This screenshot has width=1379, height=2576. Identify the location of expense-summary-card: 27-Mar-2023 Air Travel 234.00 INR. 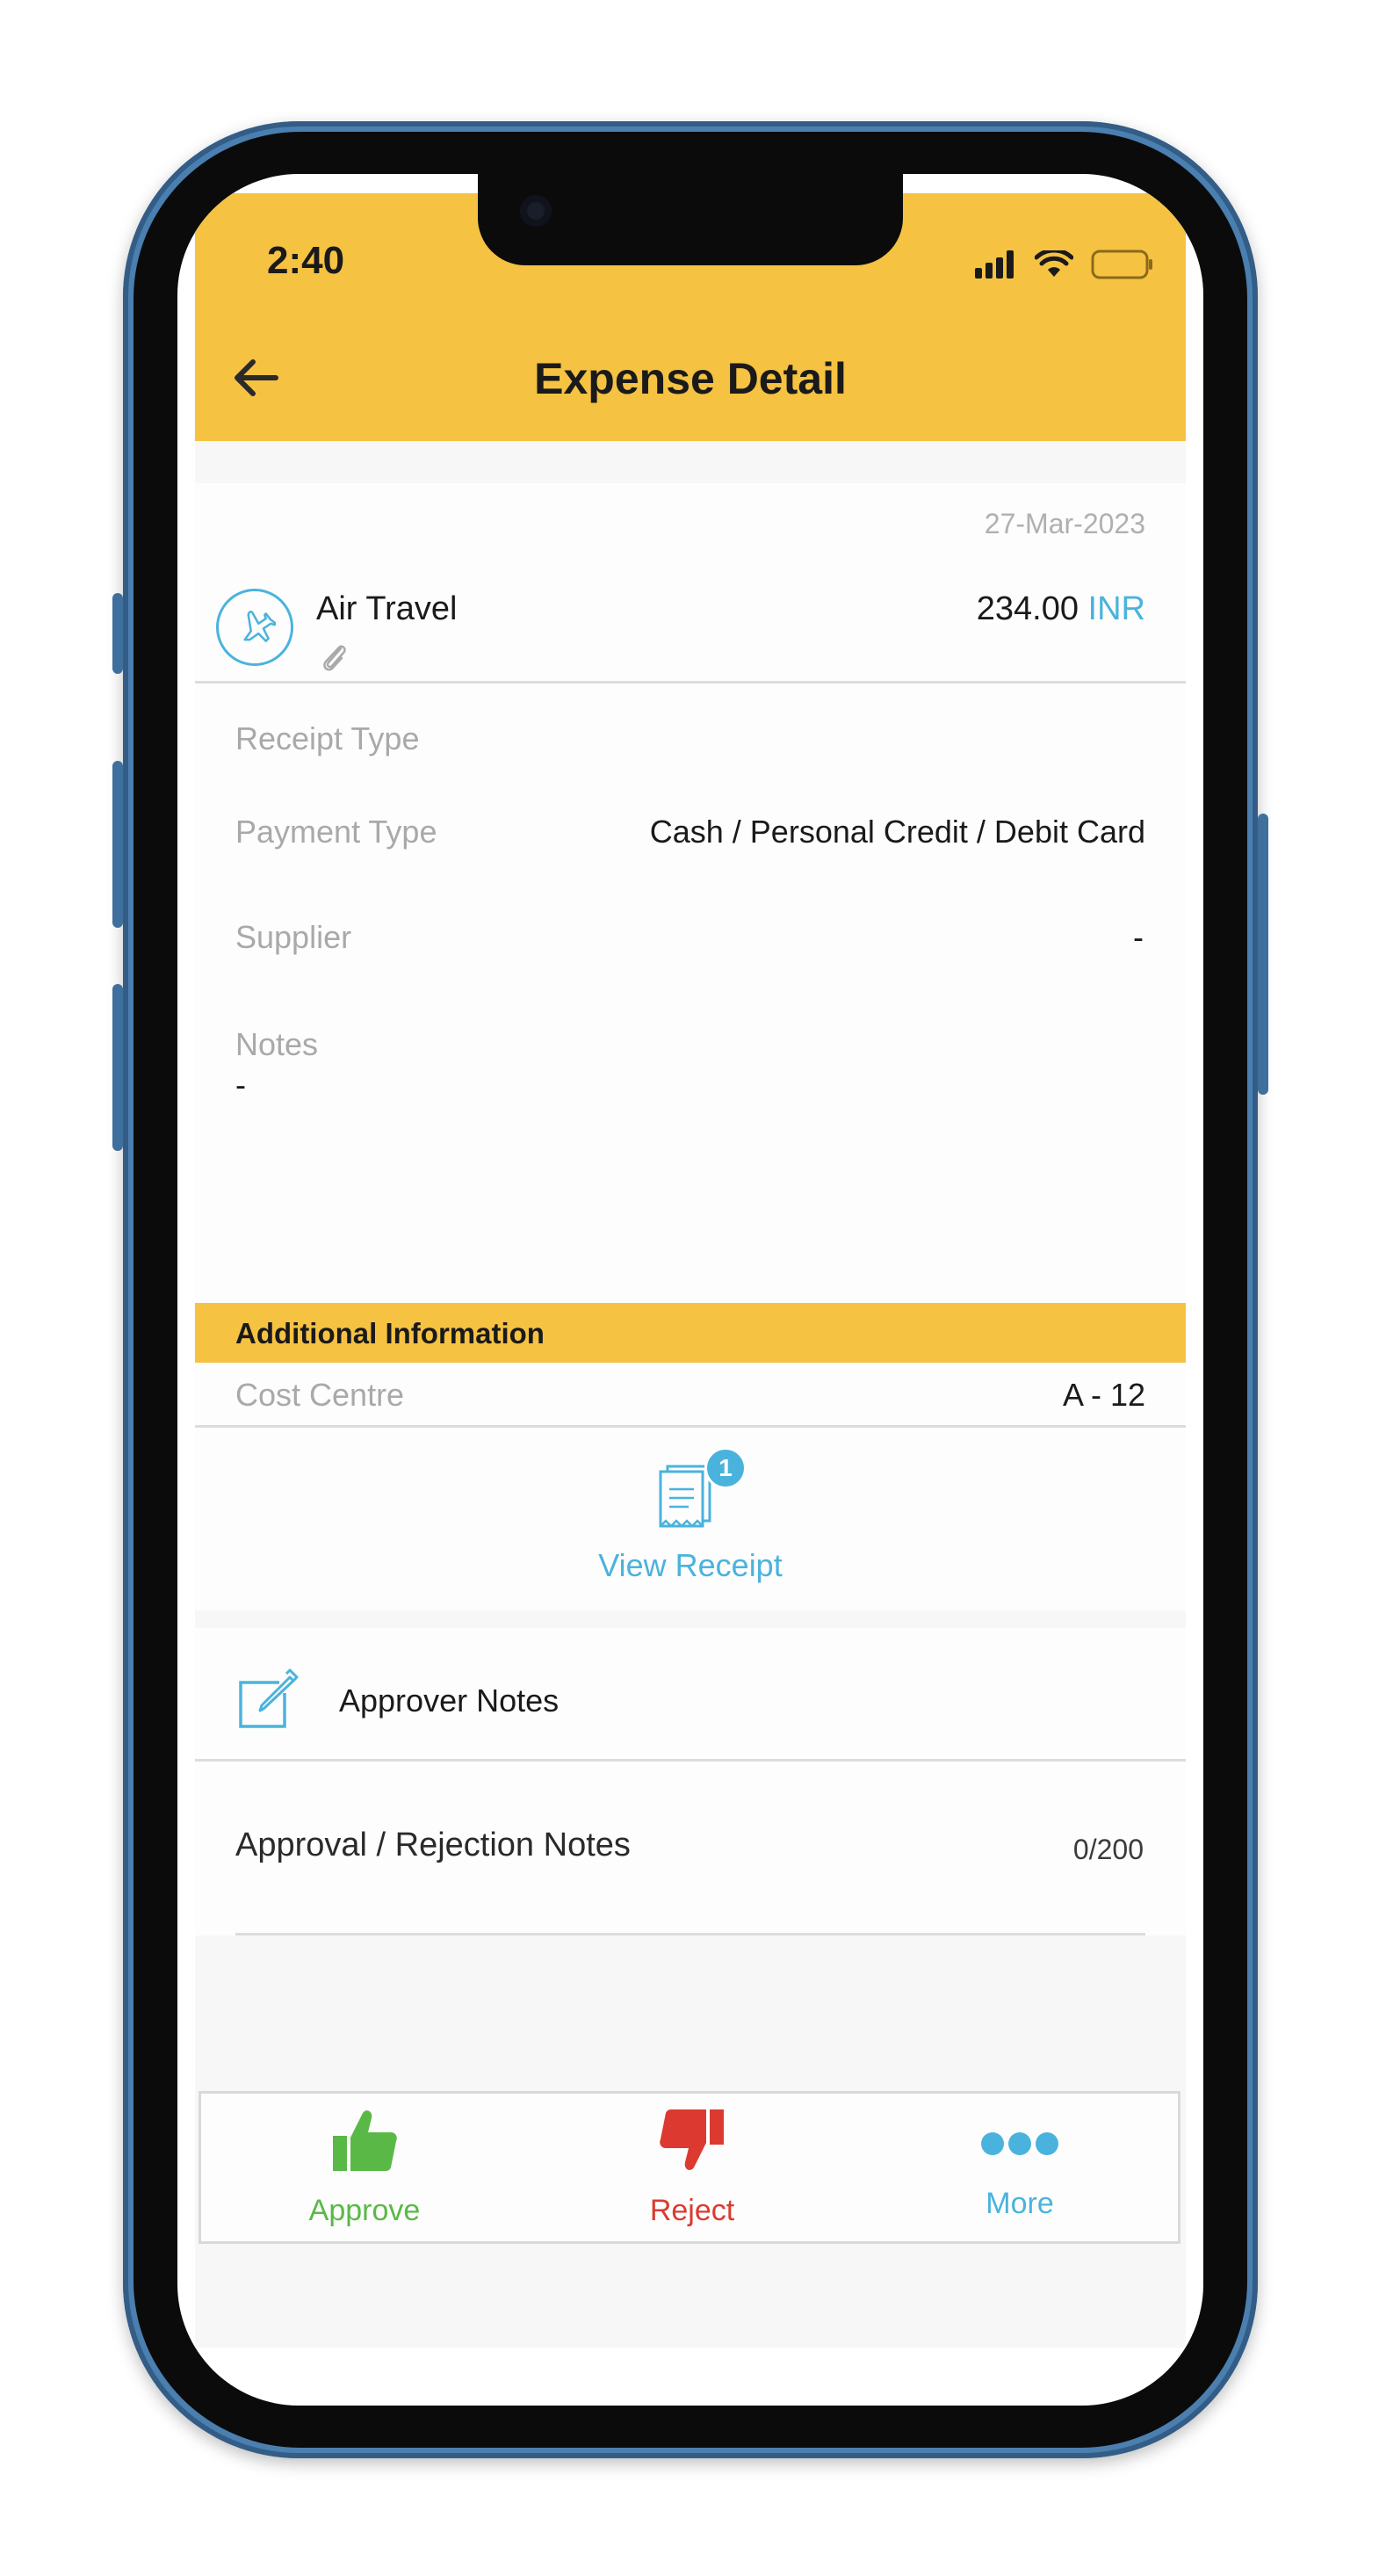
(690, 583).